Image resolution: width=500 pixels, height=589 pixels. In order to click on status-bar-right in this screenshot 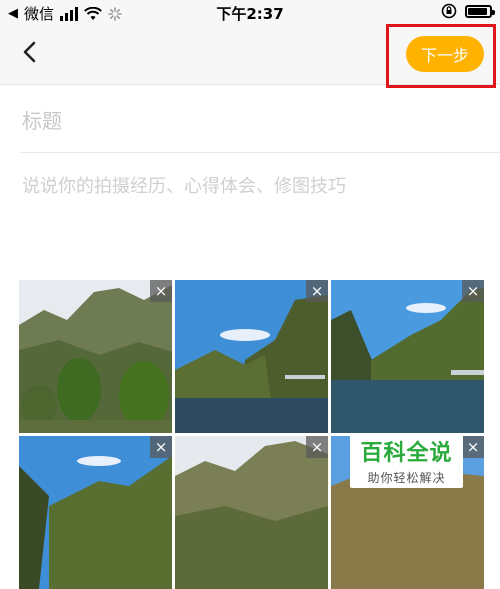, I will do `click(468, 11)`.